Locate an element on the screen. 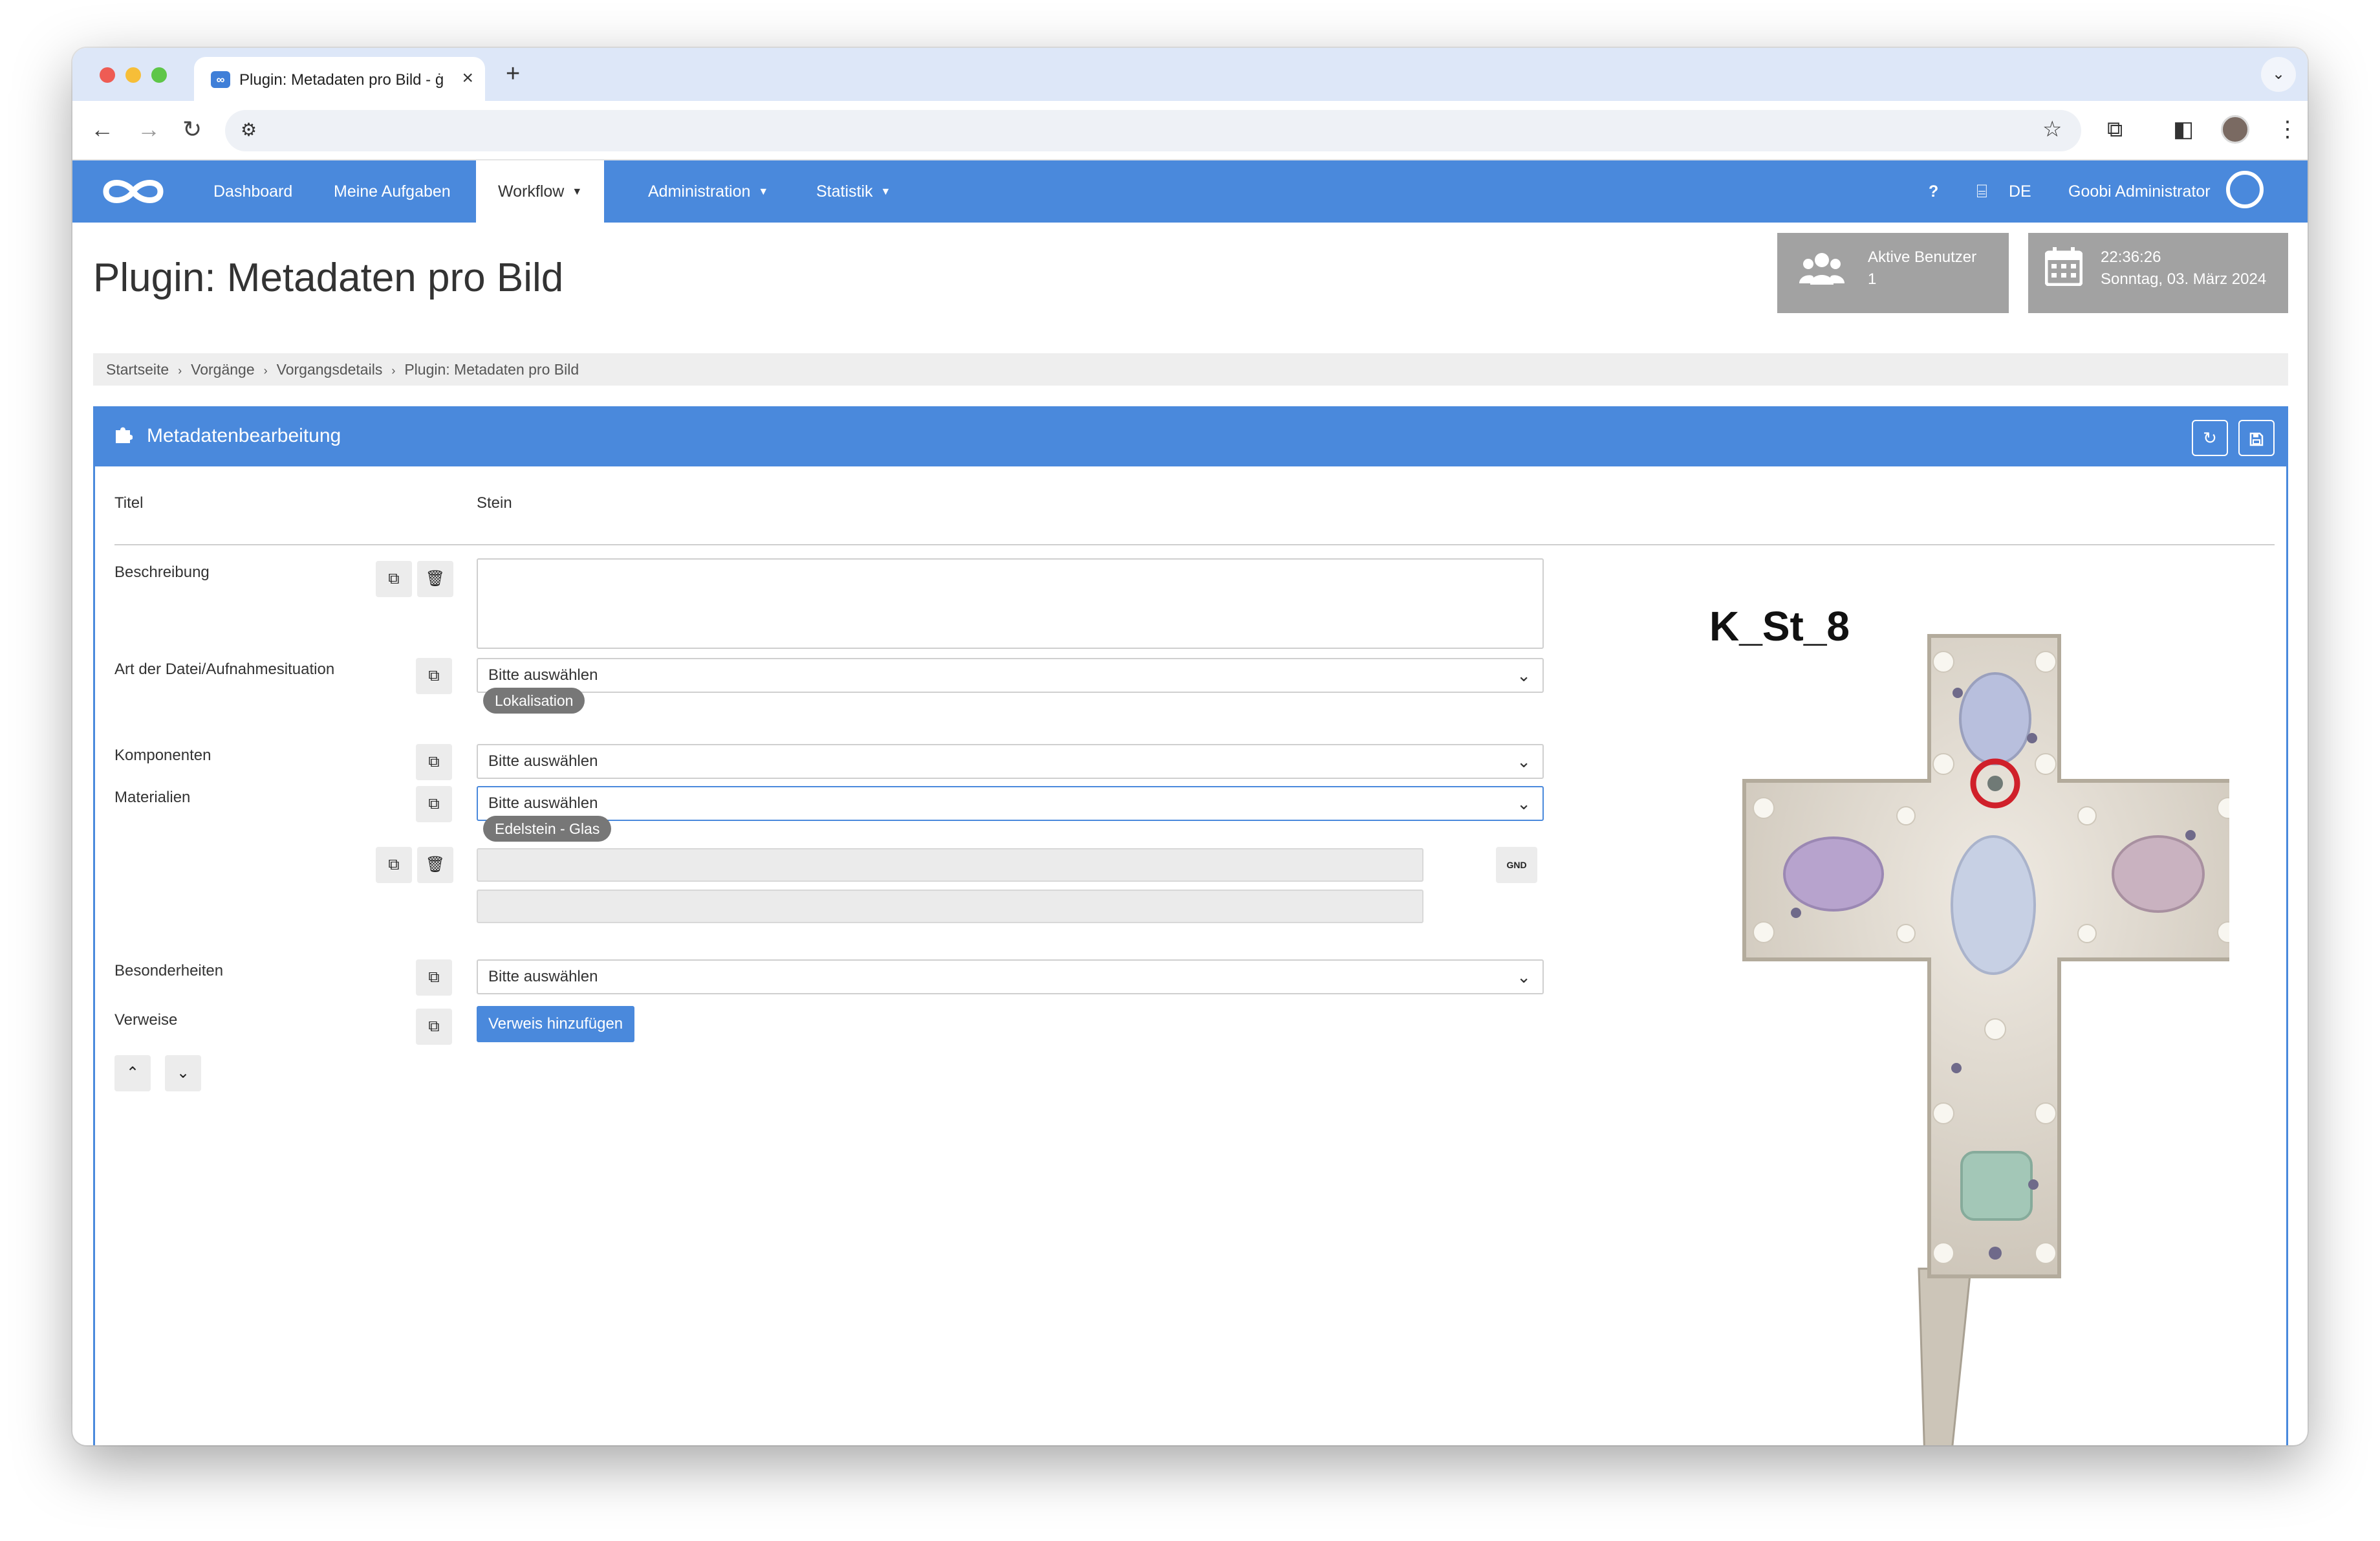 Image resolution: width=2380 pixels, height=1541 pixels. save-button is located at coordinates (2256, 438).